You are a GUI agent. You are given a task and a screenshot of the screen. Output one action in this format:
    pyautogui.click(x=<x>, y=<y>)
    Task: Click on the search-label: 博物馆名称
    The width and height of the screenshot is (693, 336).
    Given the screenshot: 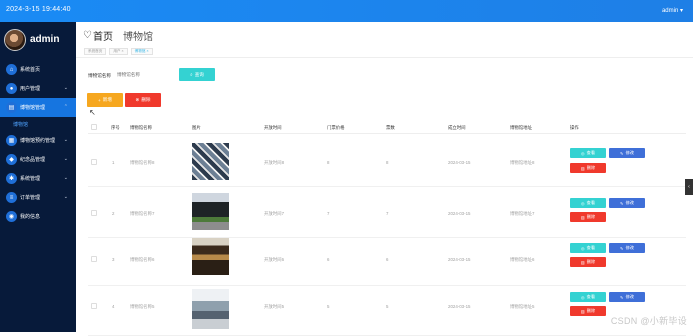 What is the action you would take?
    pyautogui.click(x=99, y=75)
    